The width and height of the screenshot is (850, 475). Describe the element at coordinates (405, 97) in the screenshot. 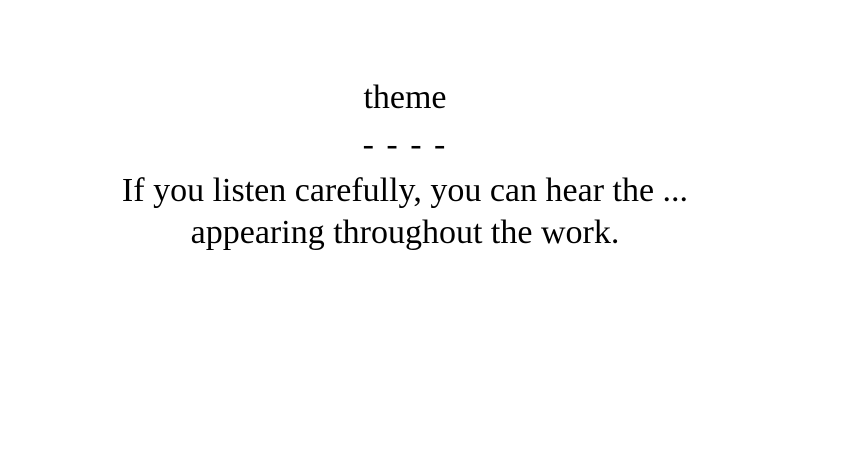

I see `term-text: theme` at that location.